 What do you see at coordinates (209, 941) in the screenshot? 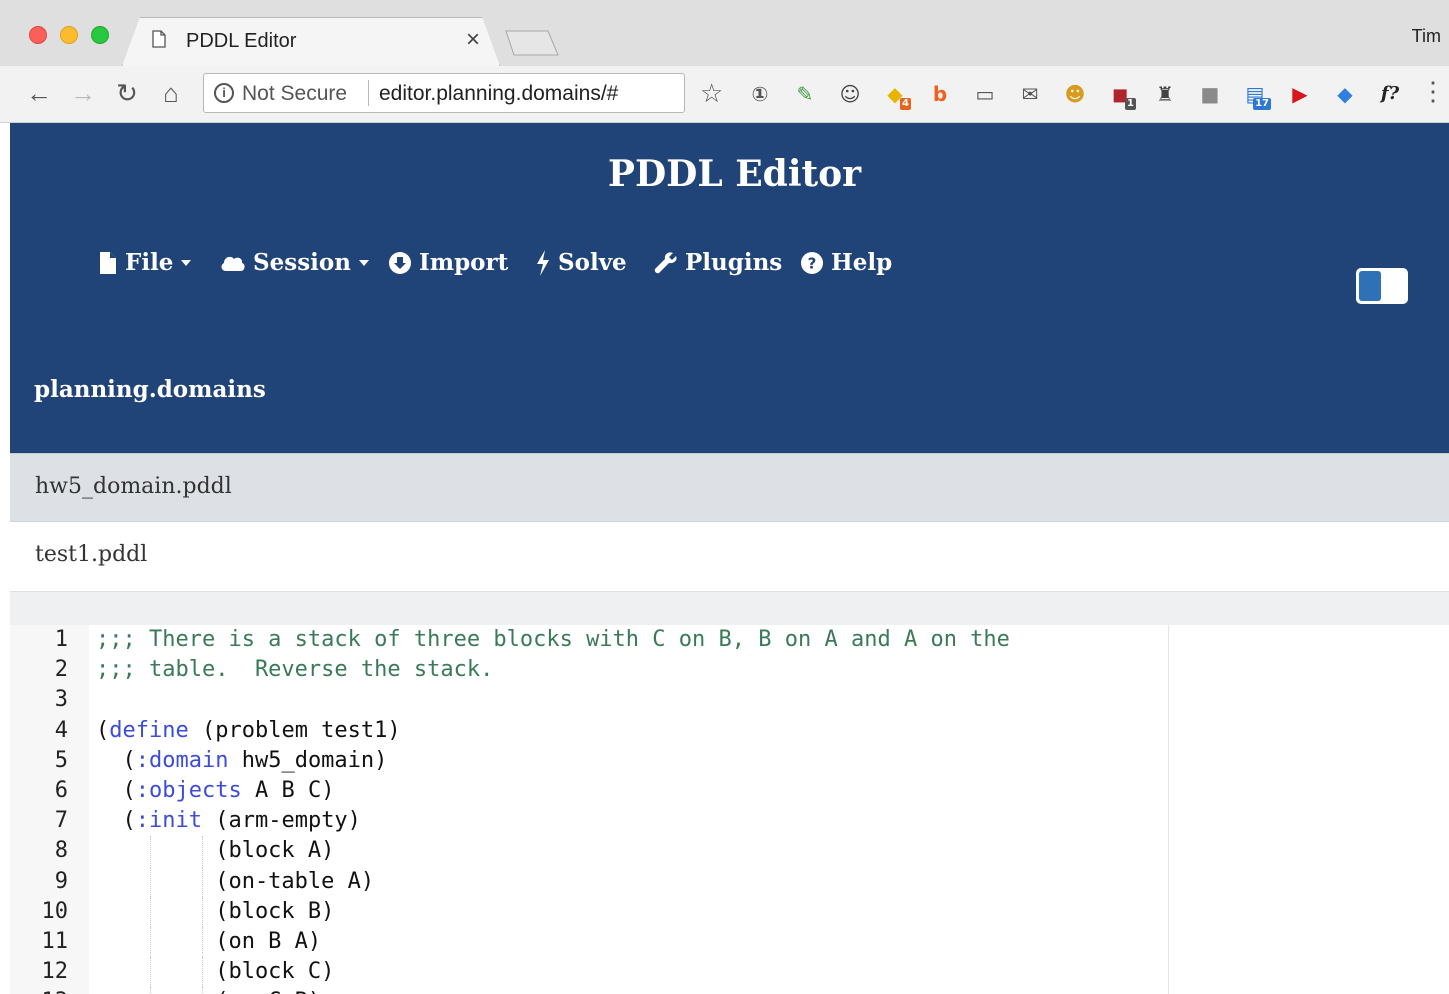
I see `code-text: (on B A)` at bounding box center [209, 941].